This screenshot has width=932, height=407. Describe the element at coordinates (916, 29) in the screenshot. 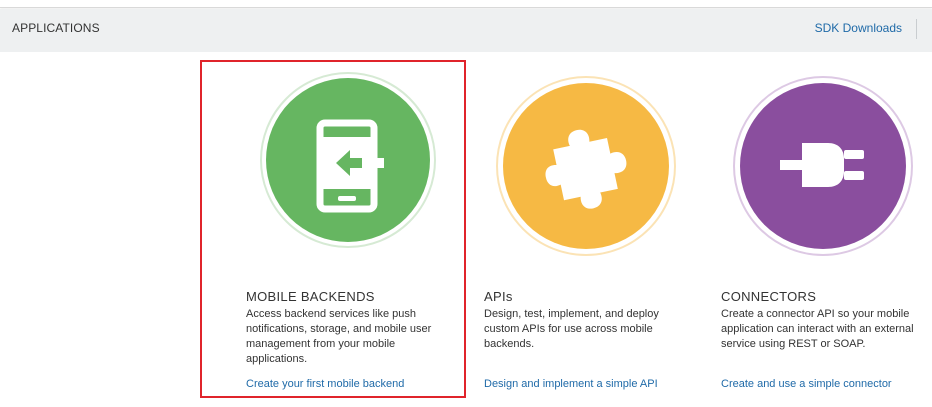

I see `header-divider` at that location.